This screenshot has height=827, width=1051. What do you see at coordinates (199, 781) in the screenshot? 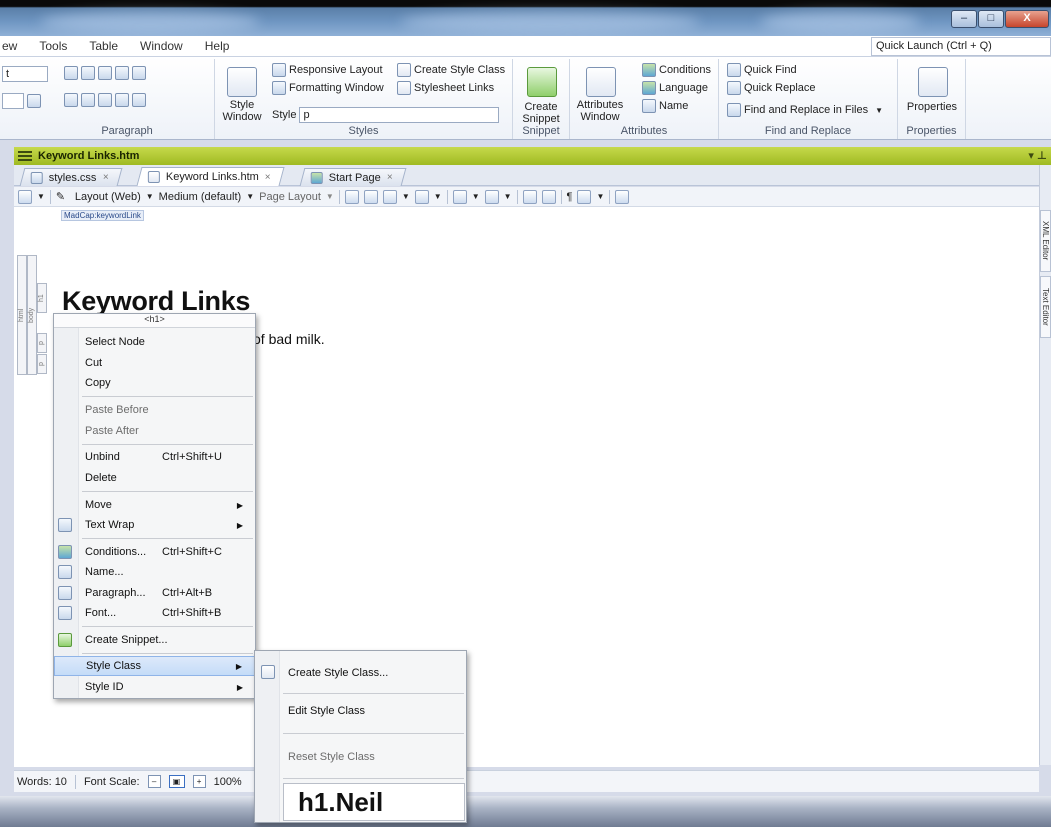
I see `zoom-in-icon: +` at bounding box center [199, 781].